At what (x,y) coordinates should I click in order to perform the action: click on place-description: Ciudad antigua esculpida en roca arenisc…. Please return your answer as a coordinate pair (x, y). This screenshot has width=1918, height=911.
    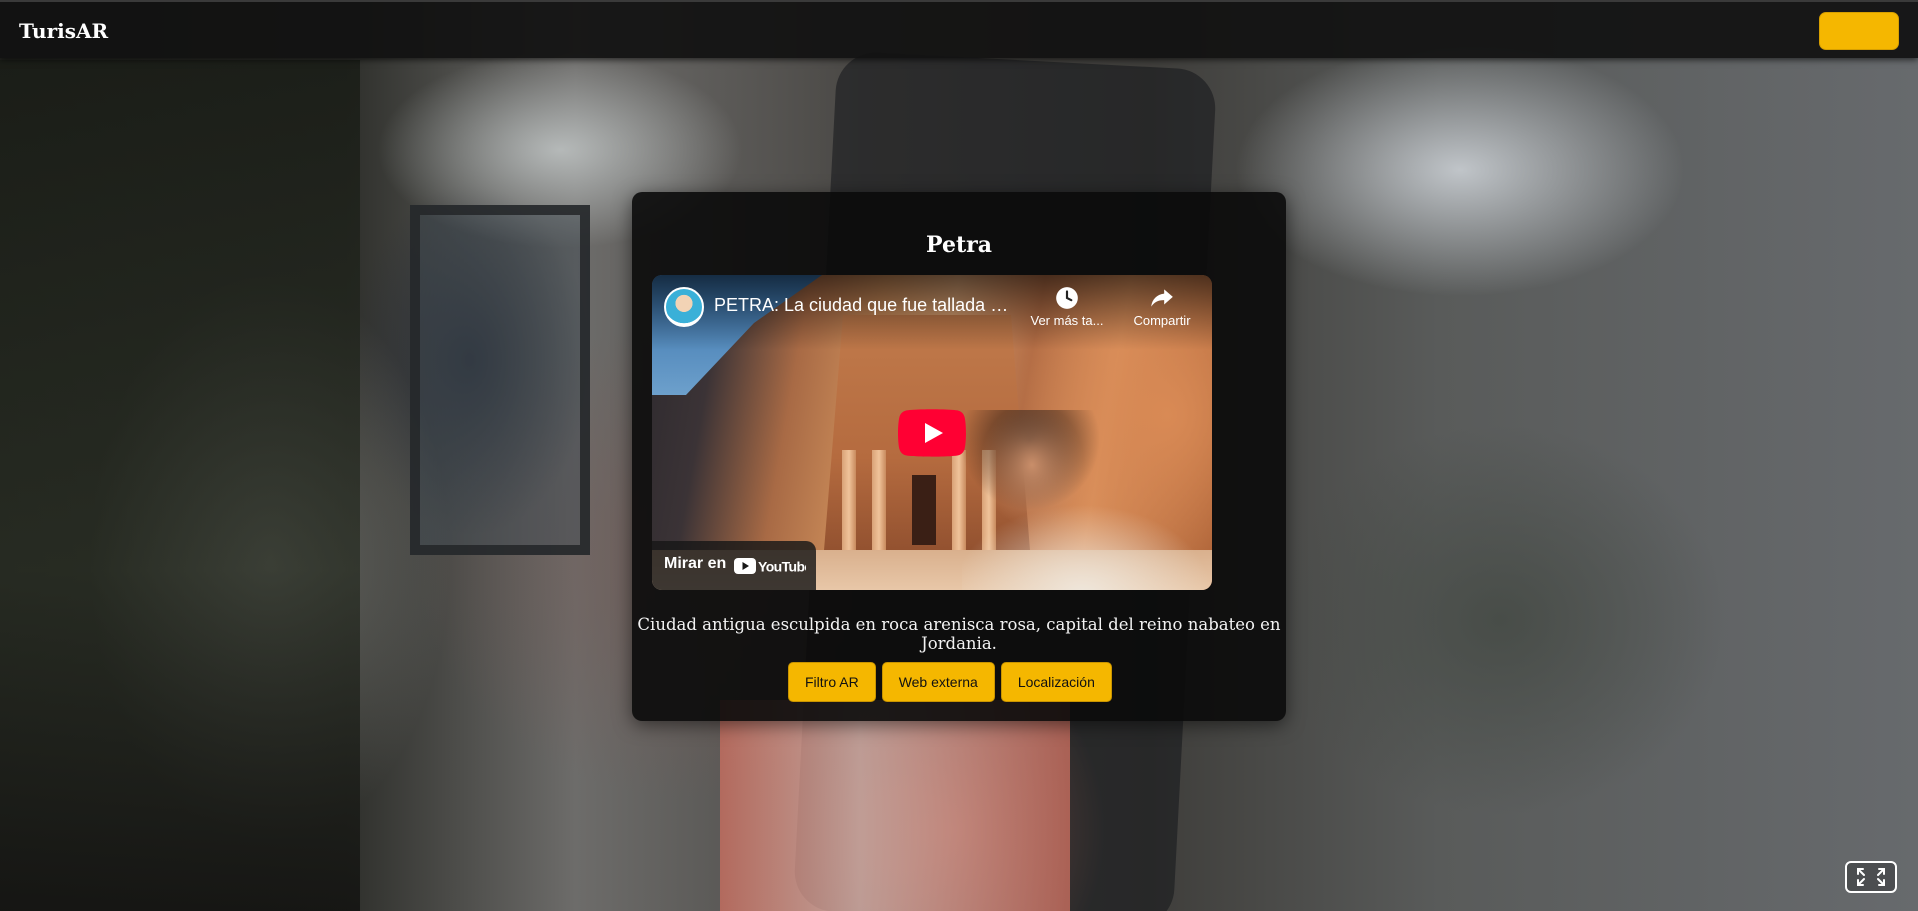
    Looking at the image, I should click on (959, 634).